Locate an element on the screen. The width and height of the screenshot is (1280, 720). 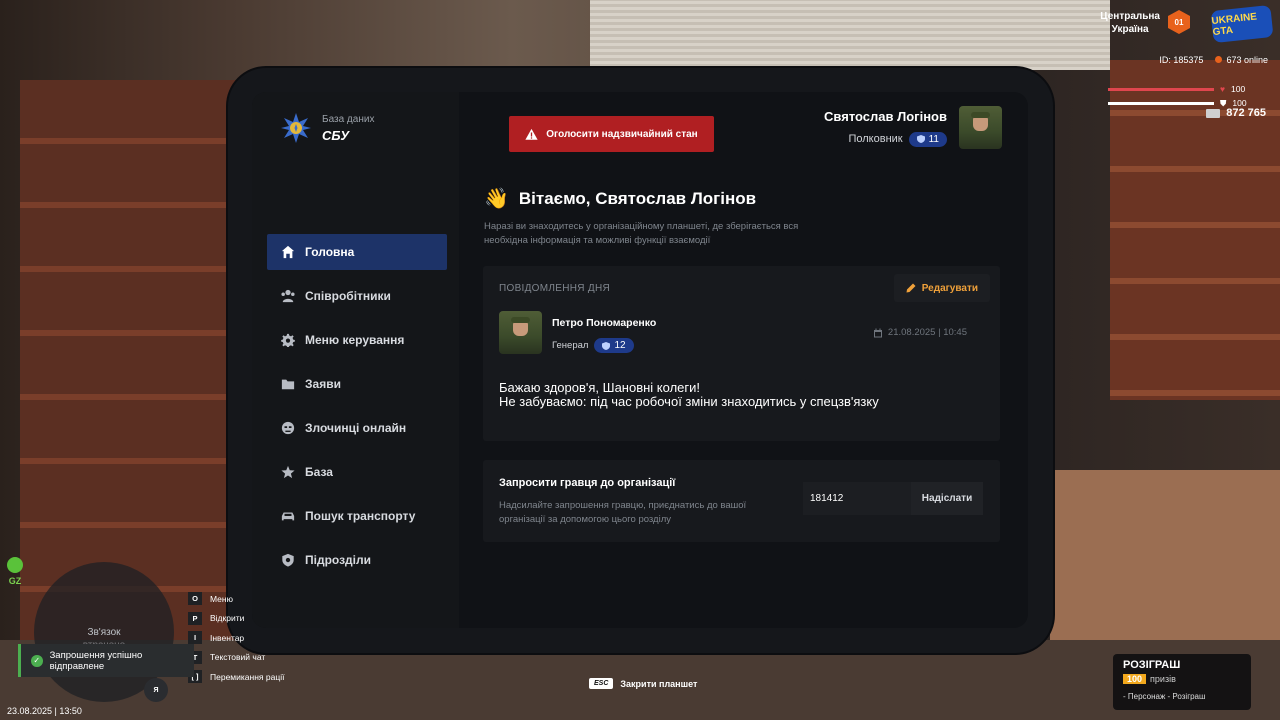
emergency-state-button: Оголосити надзвичайний стан is located at coordinates (611, 134).